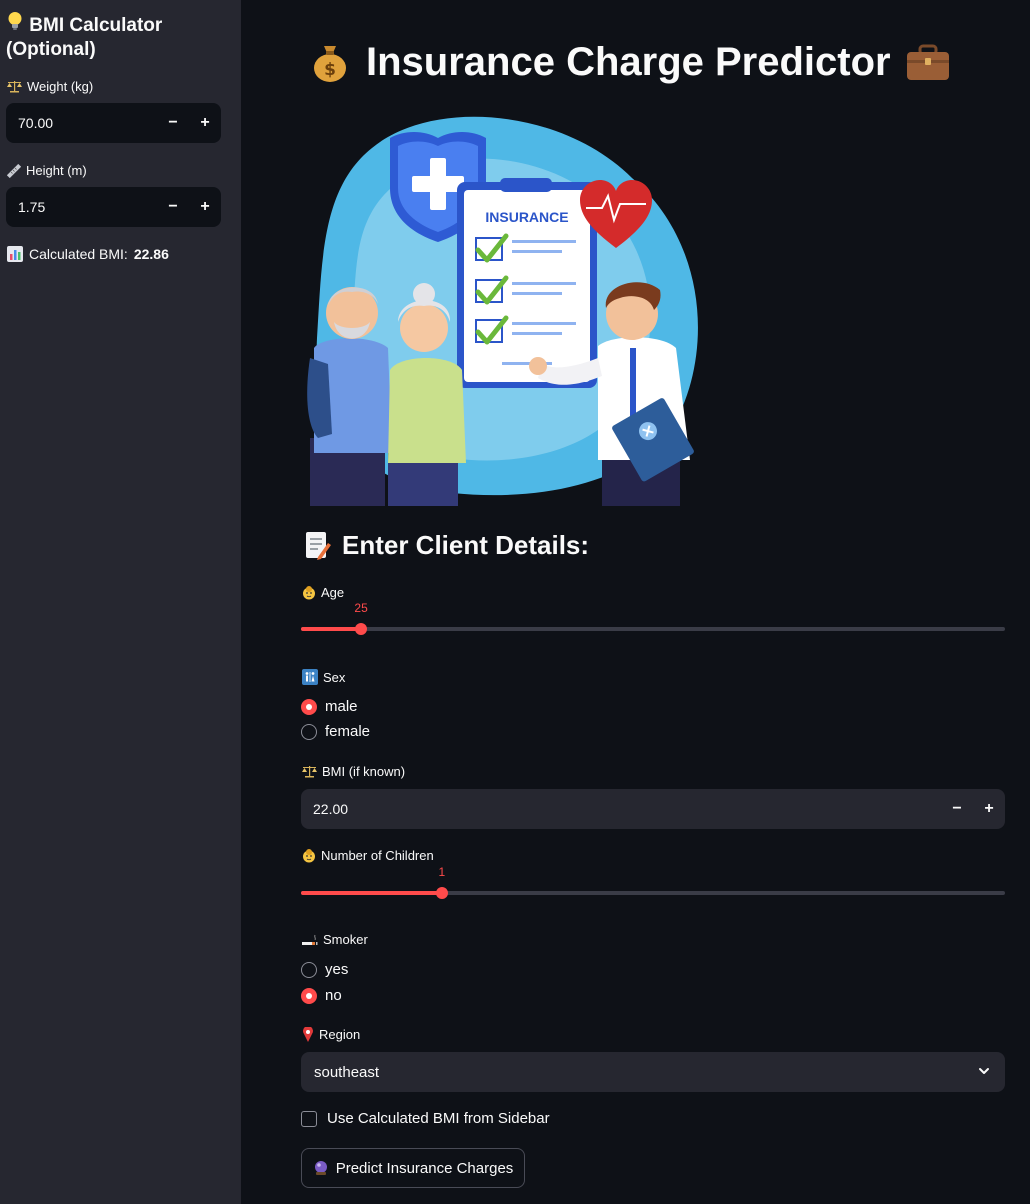 The image size is (1030, 1204). I want to click on sex-label-text: Sex, so click(334, 677).